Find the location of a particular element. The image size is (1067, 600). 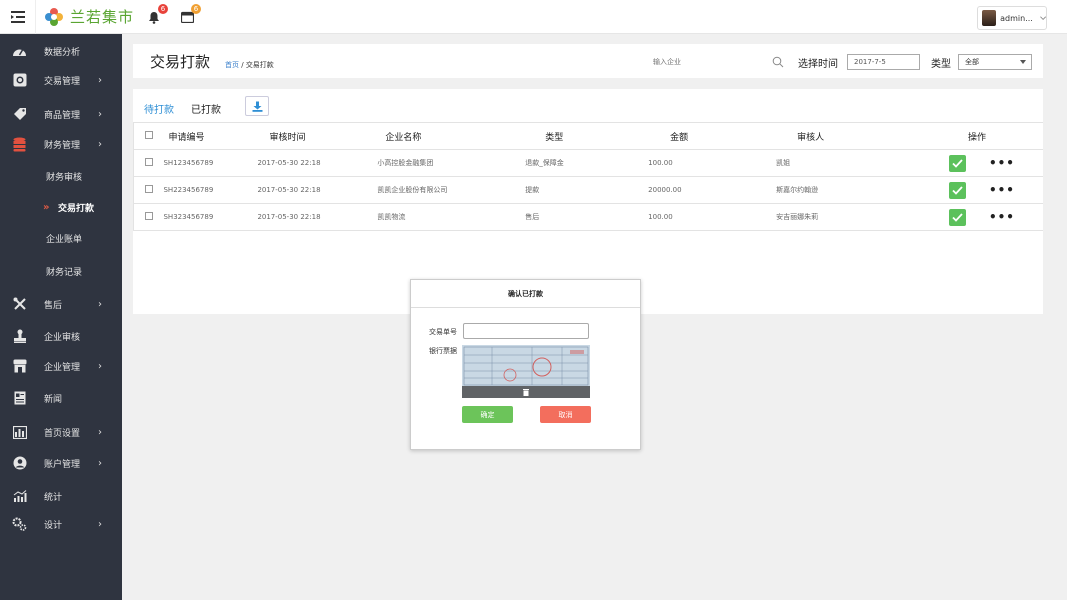

tab-pending-payment: 待打款 is located at coordinates (159, 108).